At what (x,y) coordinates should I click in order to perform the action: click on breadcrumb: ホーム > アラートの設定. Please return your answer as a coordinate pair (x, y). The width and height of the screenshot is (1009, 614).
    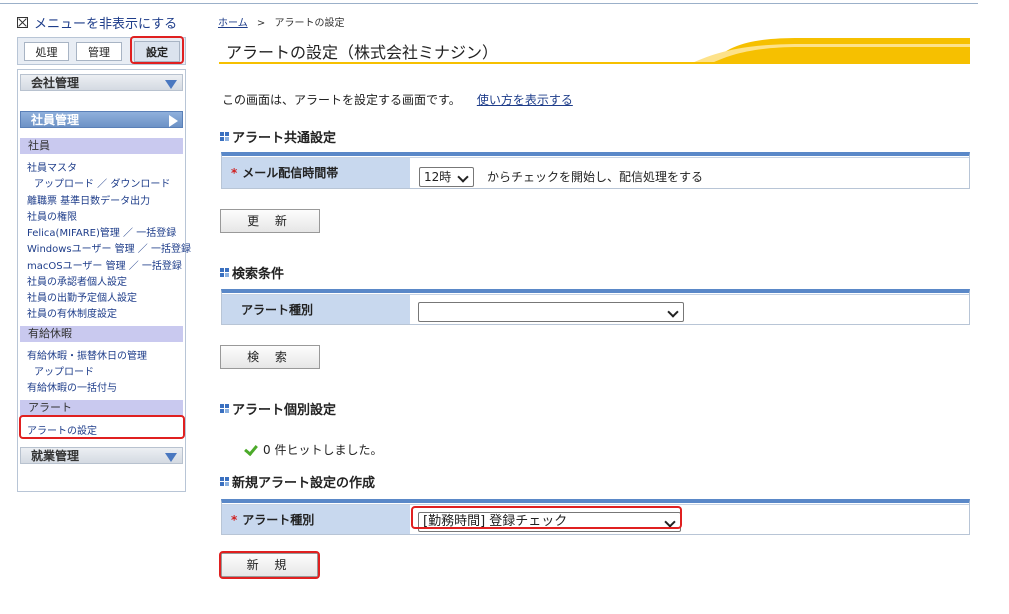
    Looking at the image, I should click on (281, 21).